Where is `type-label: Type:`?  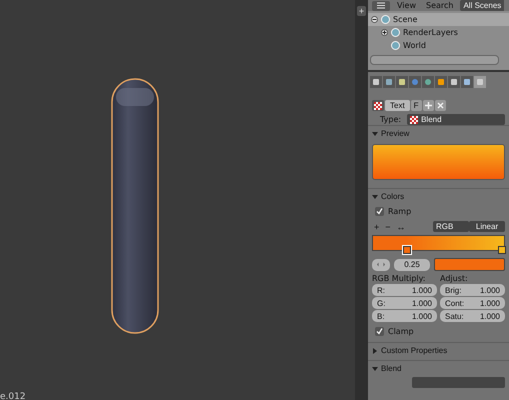 type-label: Type: is located at coordinates (391, 119).